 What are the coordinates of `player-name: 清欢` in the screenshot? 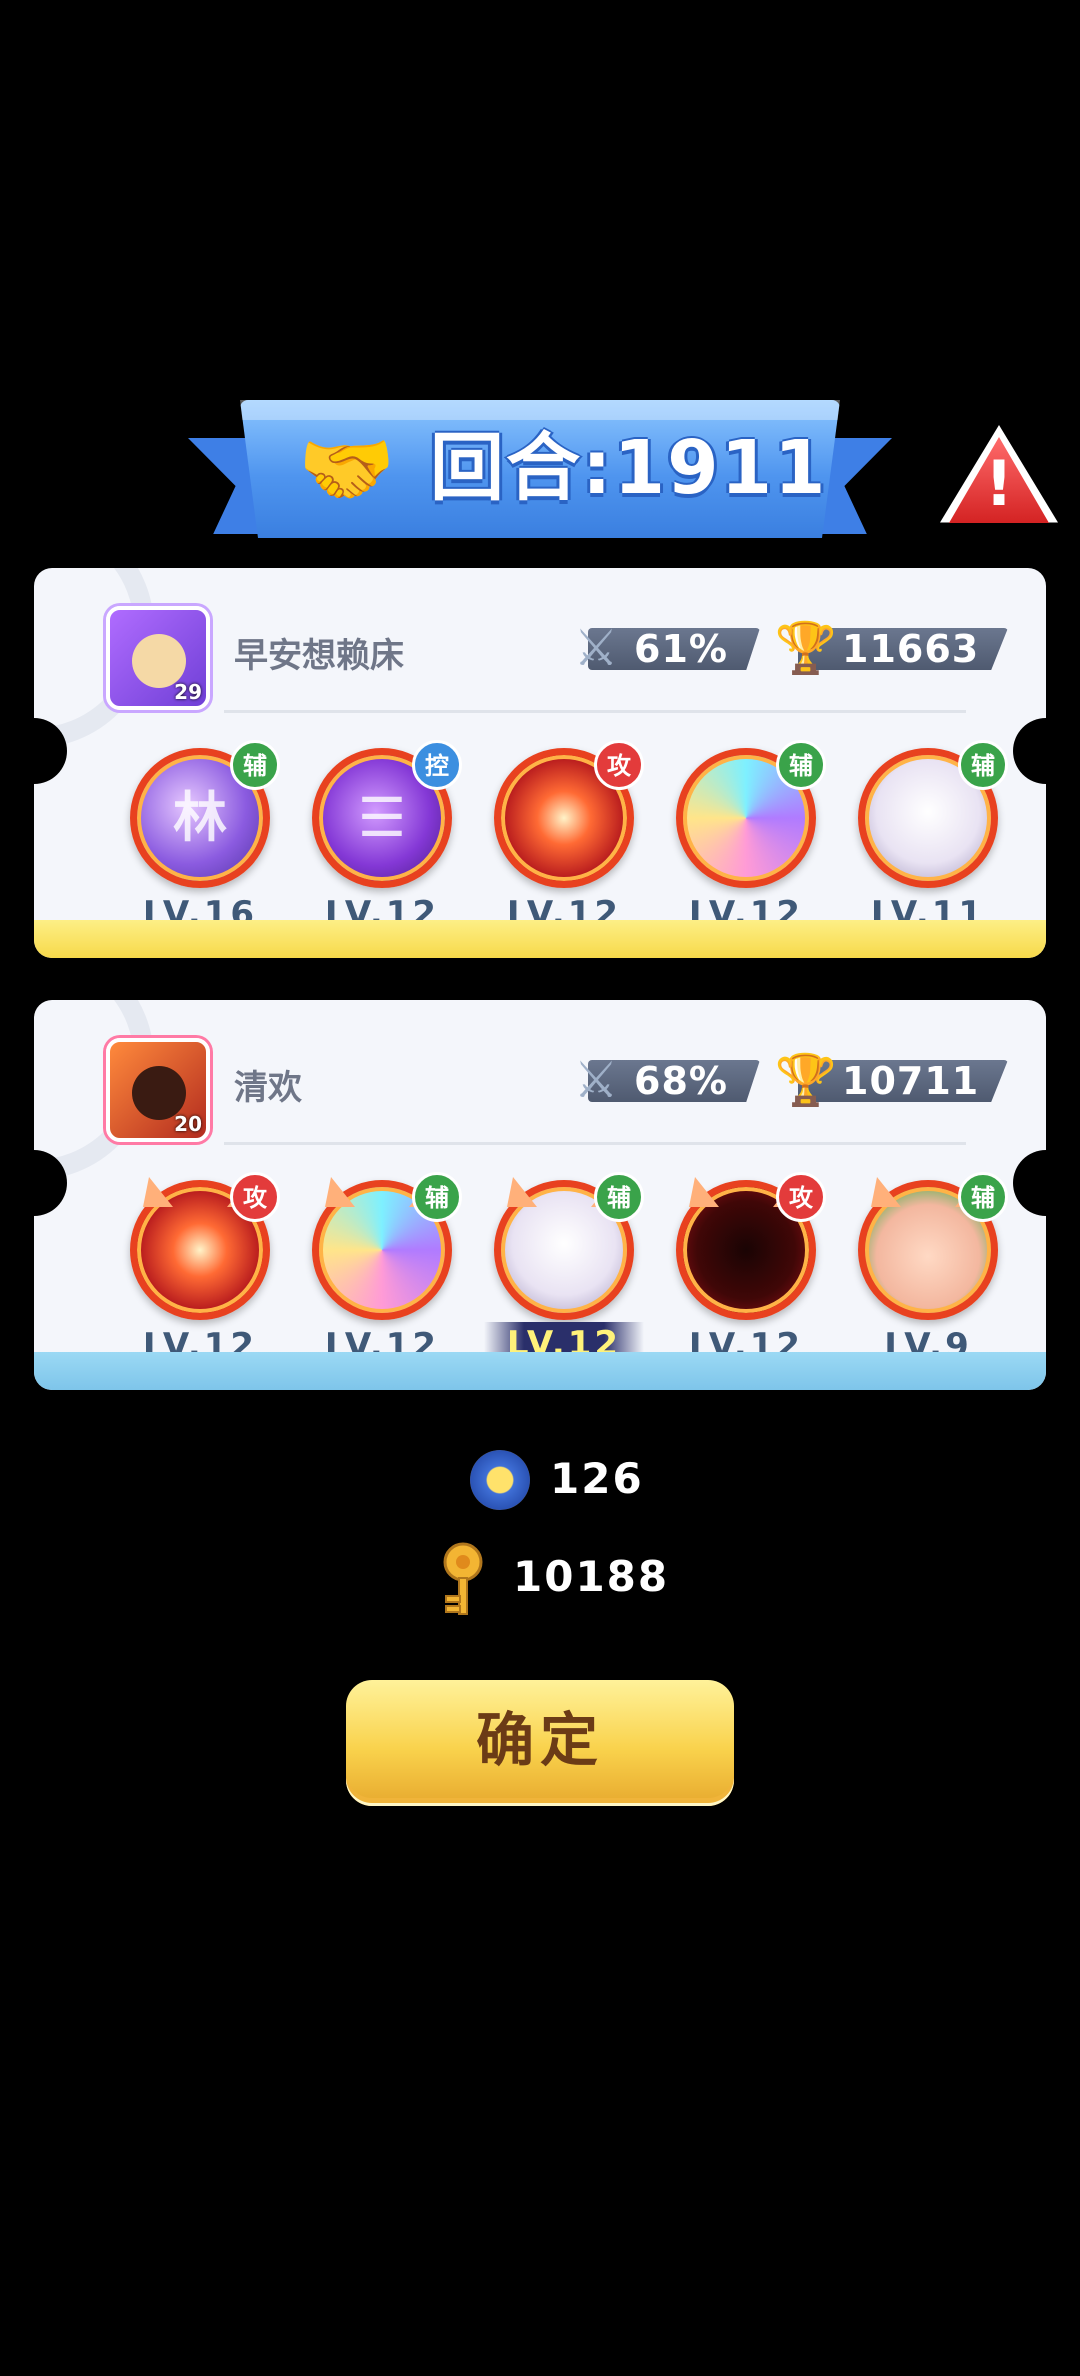 It's located at (268, 1088).